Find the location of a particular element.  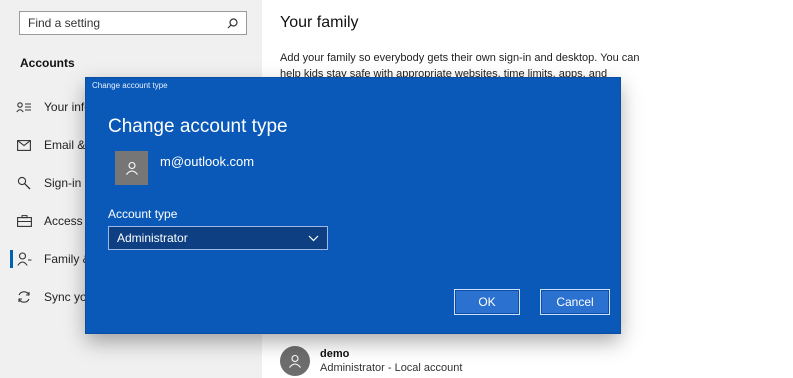

page-title: Your family is located at coordinates (319, 22).